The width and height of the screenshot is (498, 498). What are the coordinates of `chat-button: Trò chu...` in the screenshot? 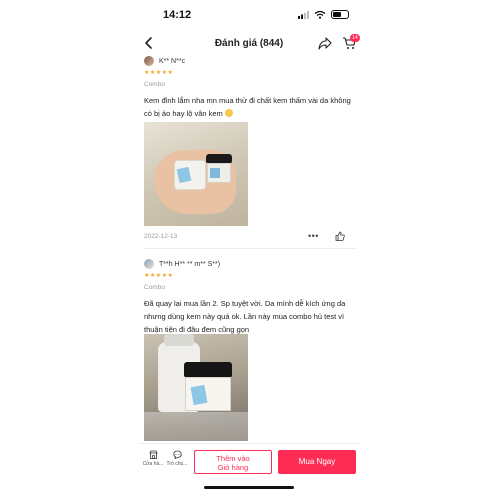 It's located at (177, 458).